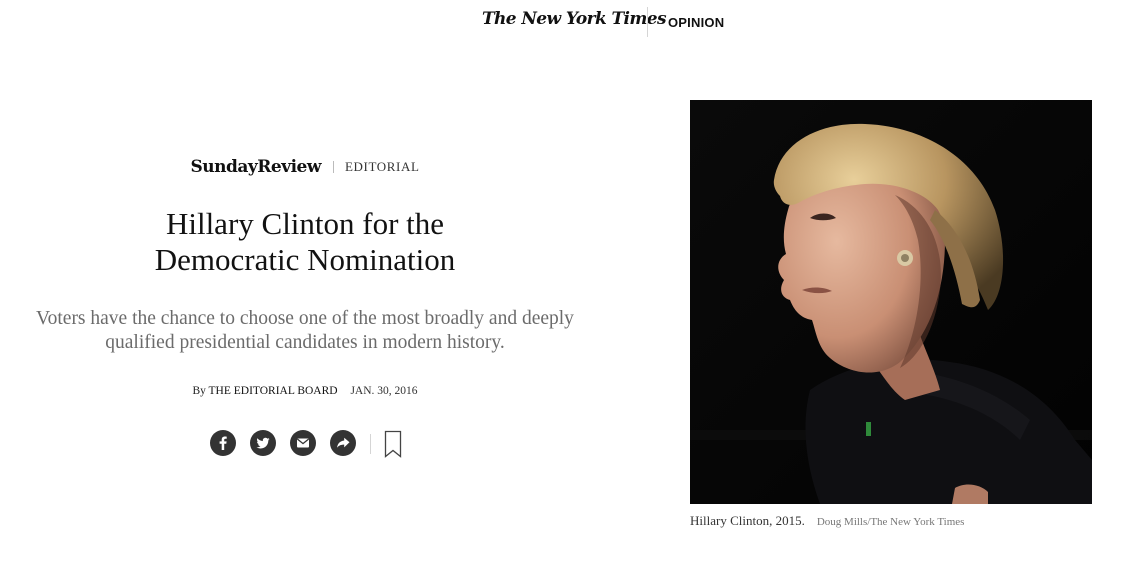  I want to click on twitter-icon, so click(263, 443).